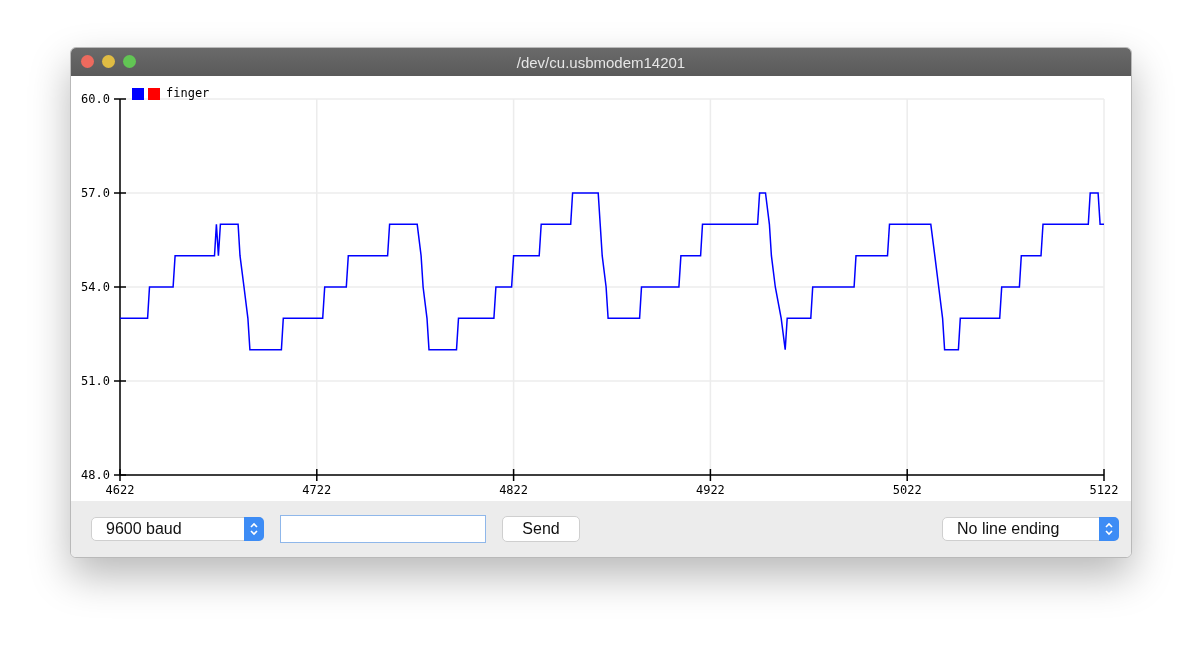 The height and width of the screenshot is (650, 1200). What do you see at coordinates (95, 475) in the screenshot?
I see `y-tick-label: 48.0` at bounding box center [95, 475].